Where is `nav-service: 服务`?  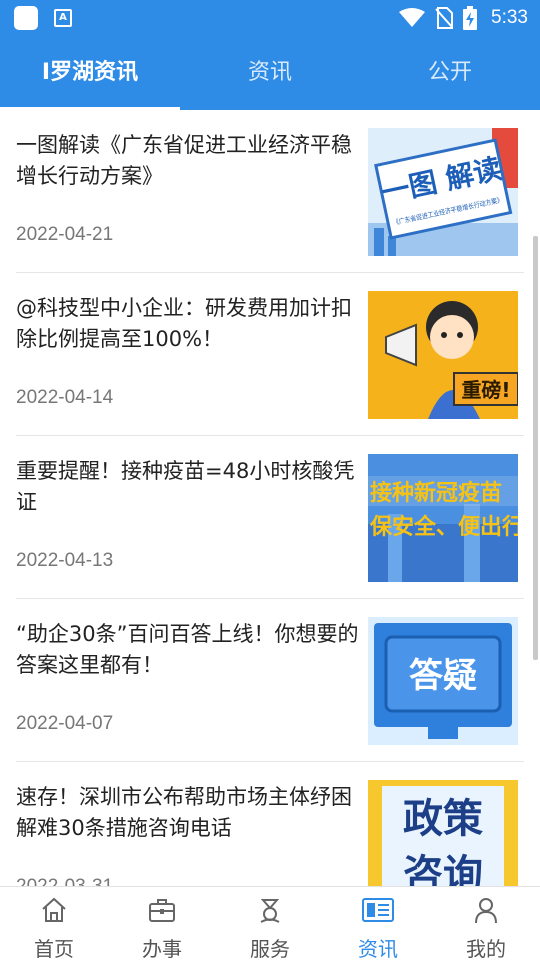
nav-service: 服务 is located at coordinates (270, 923).